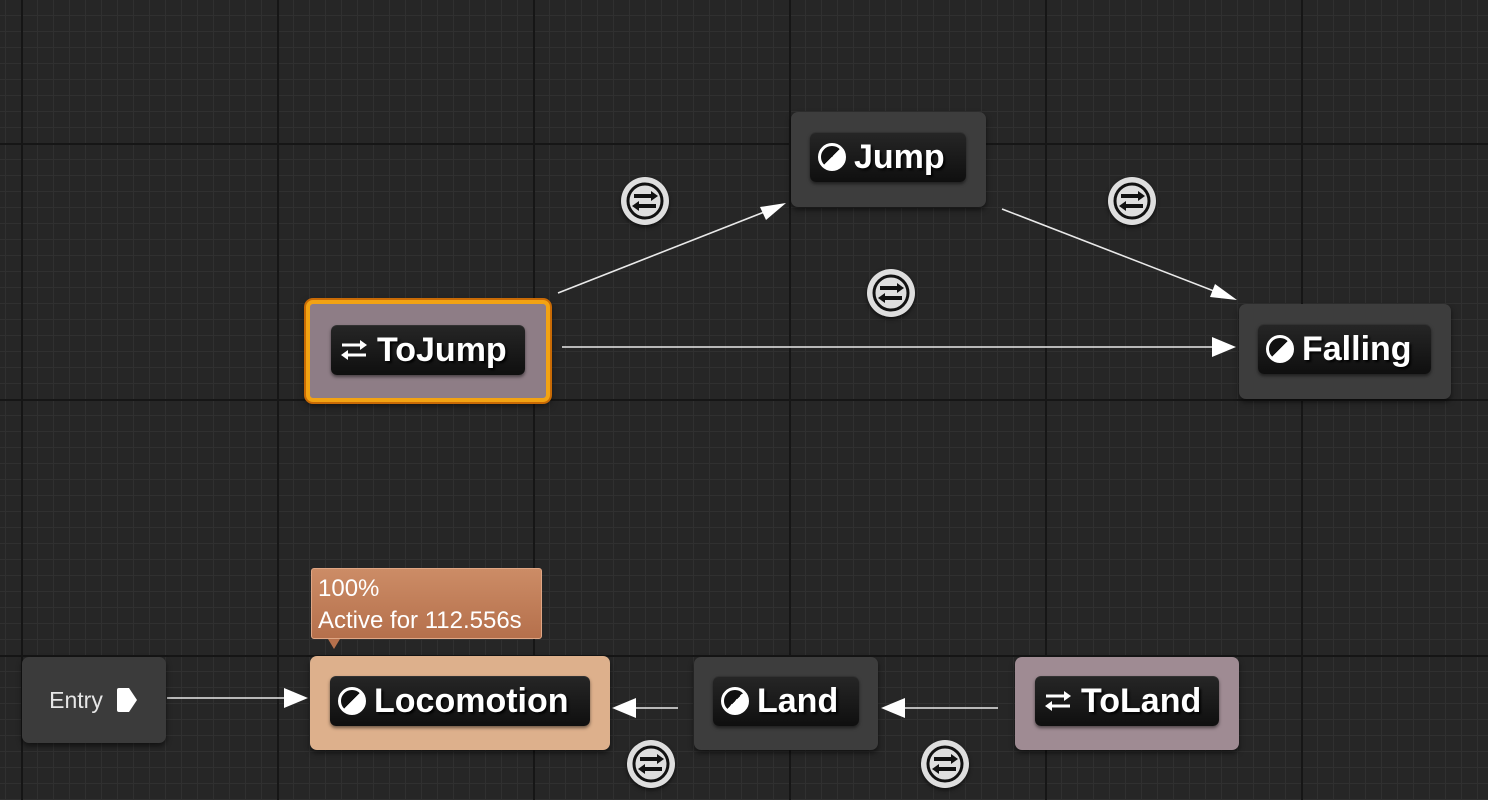 Image resolution: width=1488 pixels, height=800 pixels. Describe the element at coordinates (349, 588) in the screenshot. I see `tooltip-weight: 100%` at that location.